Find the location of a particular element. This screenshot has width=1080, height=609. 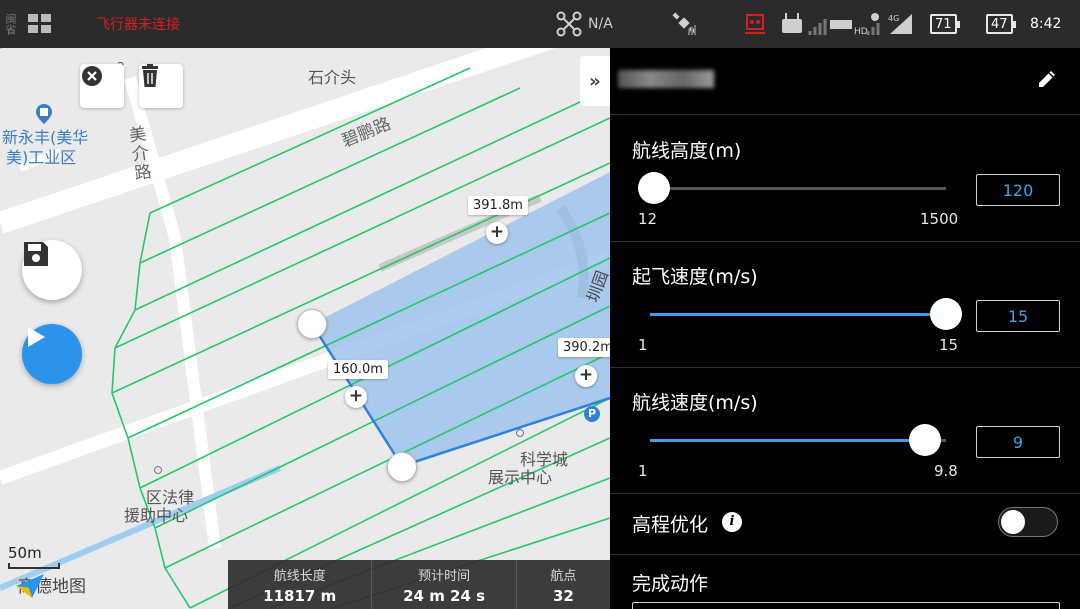

altitude-max: 1500 is located at coordinates (939, 219).